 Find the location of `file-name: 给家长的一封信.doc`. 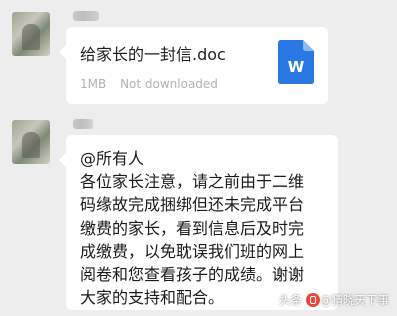

file-name: 给家长的一封信.doc is located at coordinates (153, 54).